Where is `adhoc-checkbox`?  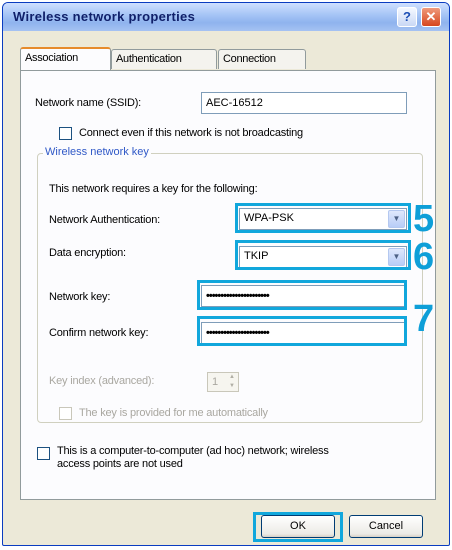
adhoc-checkbox is located at coordinates (43, 453).